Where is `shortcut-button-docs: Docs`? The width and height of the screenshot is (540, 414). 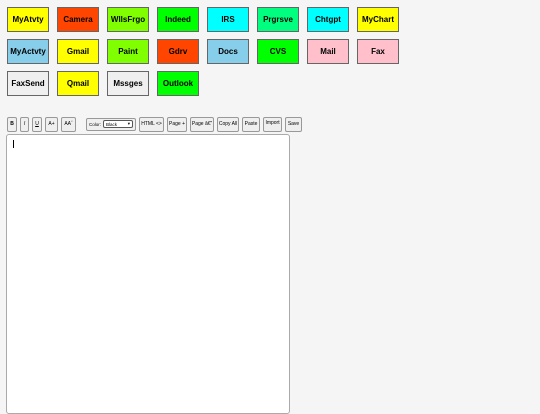
shortcut-button-docs: Docs is located at coordinates (228, 51).